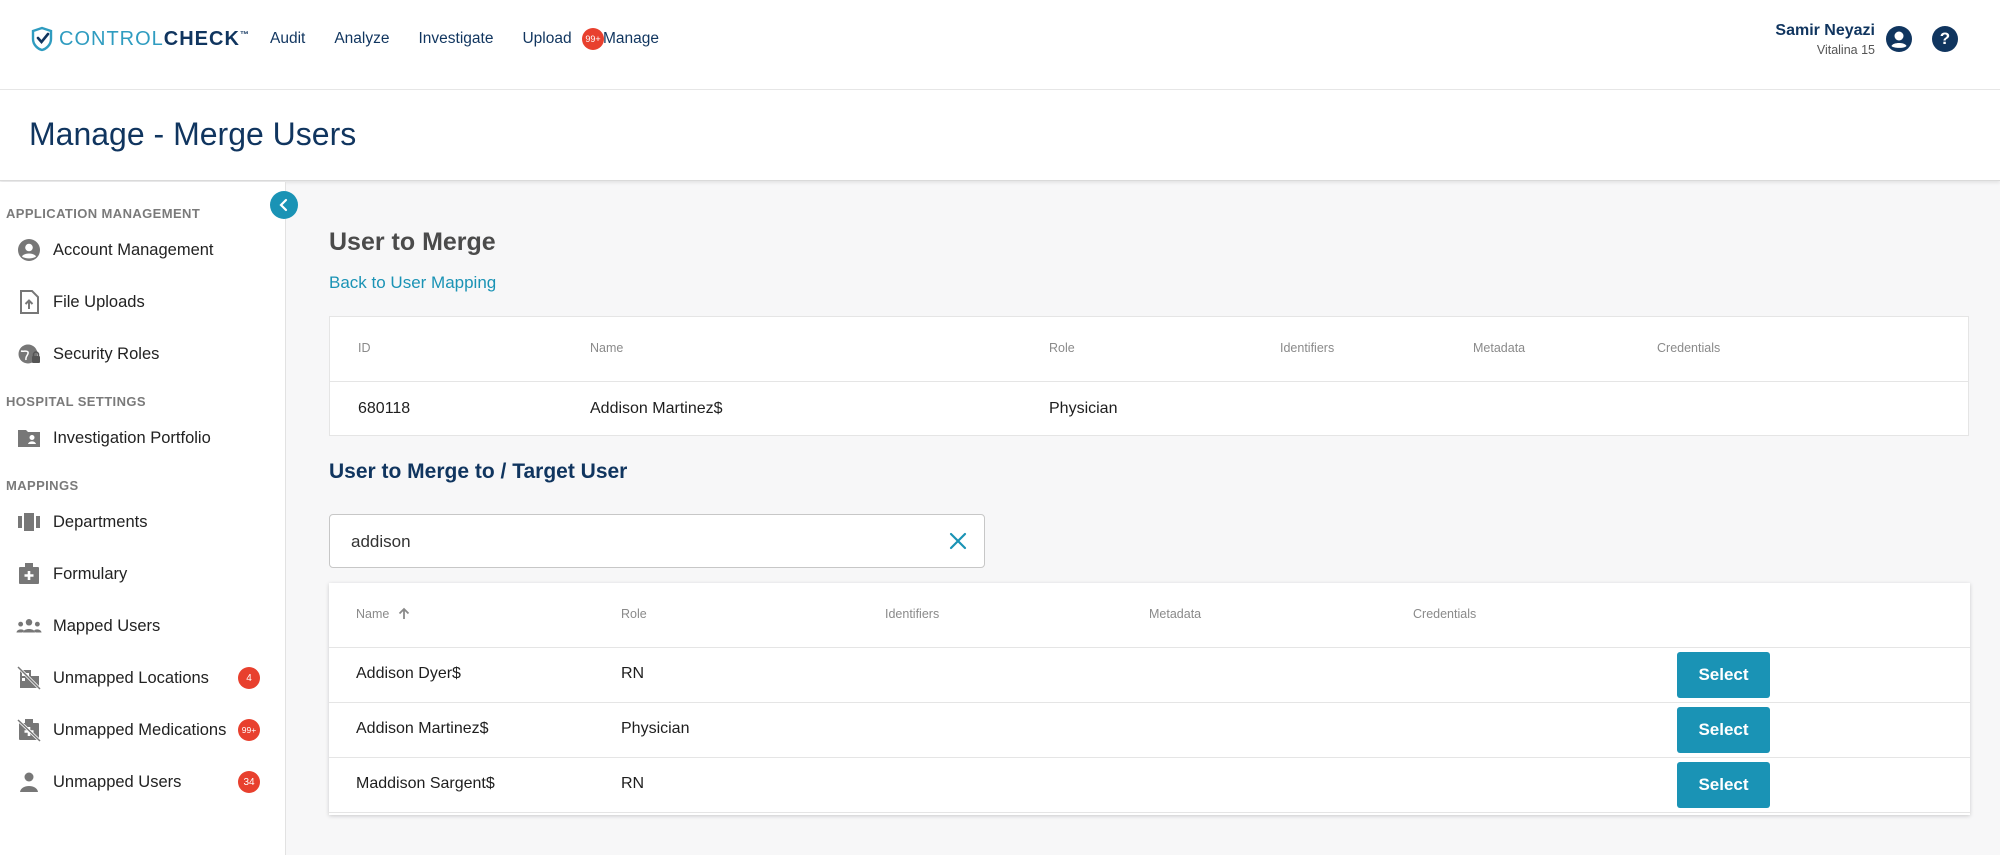  Describe the element at coordinates (373, 614) in the screenshot. I see `column-header-label: Name` at that location.